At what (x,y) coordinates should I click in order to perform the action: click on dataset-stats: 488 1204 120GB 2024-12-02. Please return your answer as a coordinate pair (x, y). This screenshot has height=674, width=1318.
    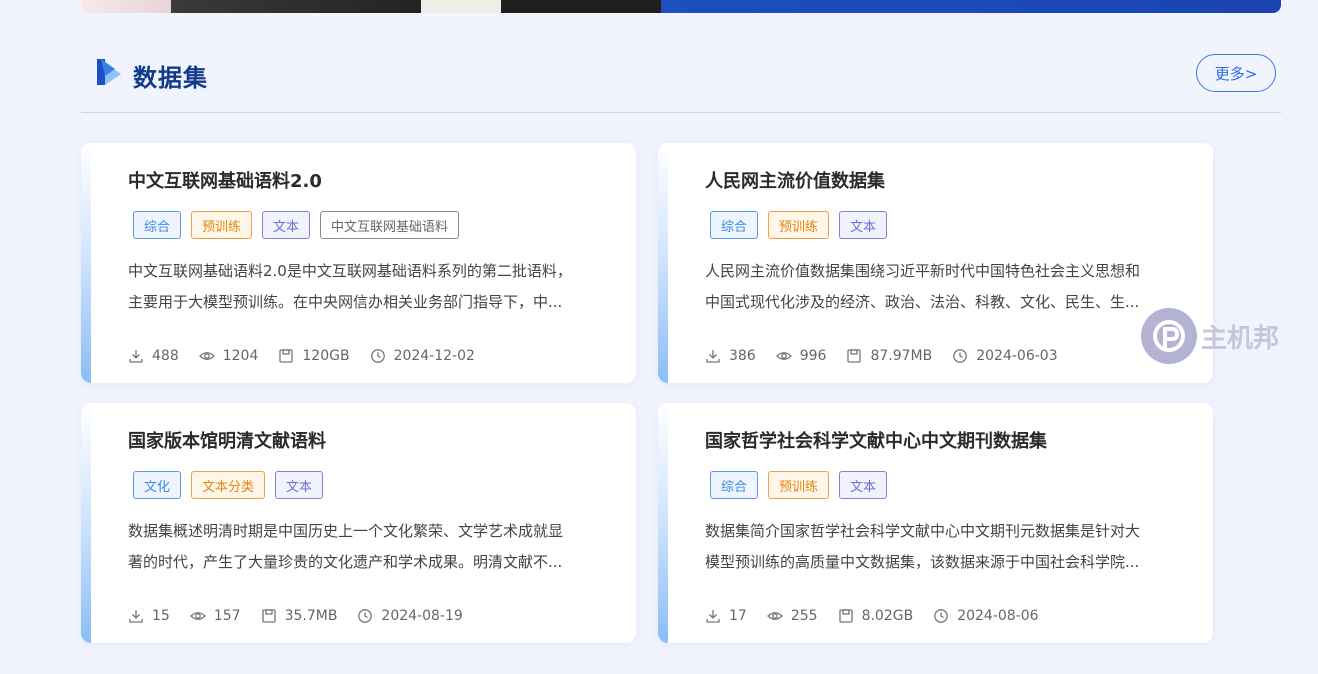
    Looking at the image, I should click on (311, 356).